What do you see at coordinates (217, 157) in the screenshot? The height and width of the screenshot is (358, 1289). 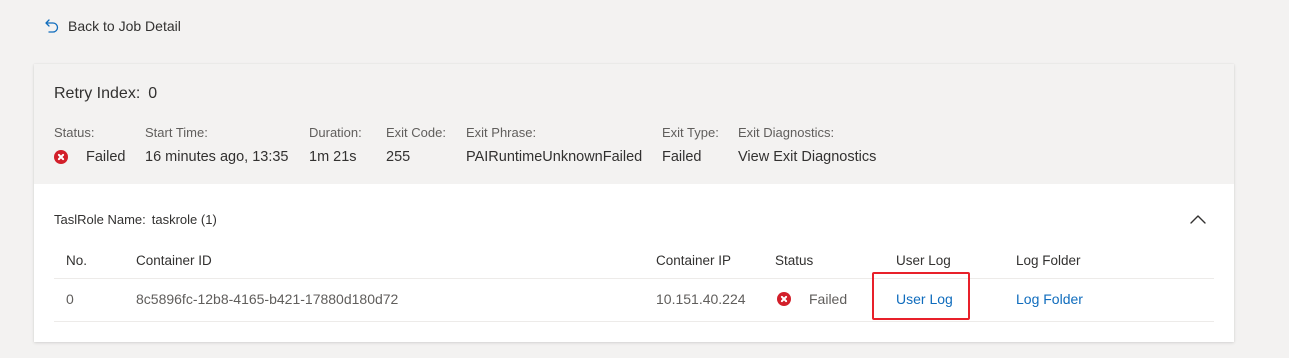 I see `start-time-value: 16 minutes ago, 13:35` at bounding box center [217, 157].